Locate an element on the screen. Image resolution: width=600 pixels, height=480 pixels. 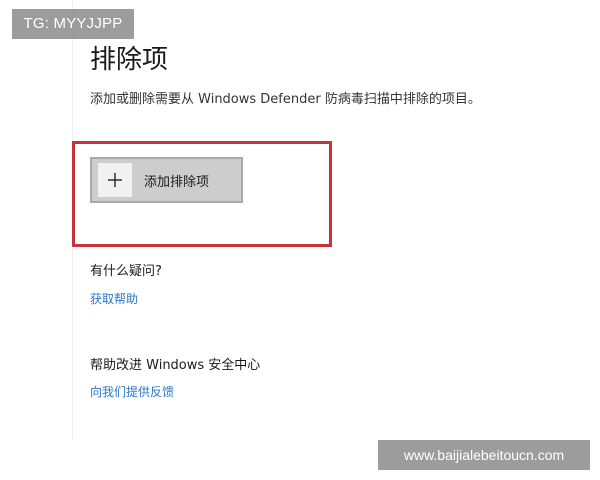
add-exclusion-label: 添加排除项 is located at coordinates (177, 182).